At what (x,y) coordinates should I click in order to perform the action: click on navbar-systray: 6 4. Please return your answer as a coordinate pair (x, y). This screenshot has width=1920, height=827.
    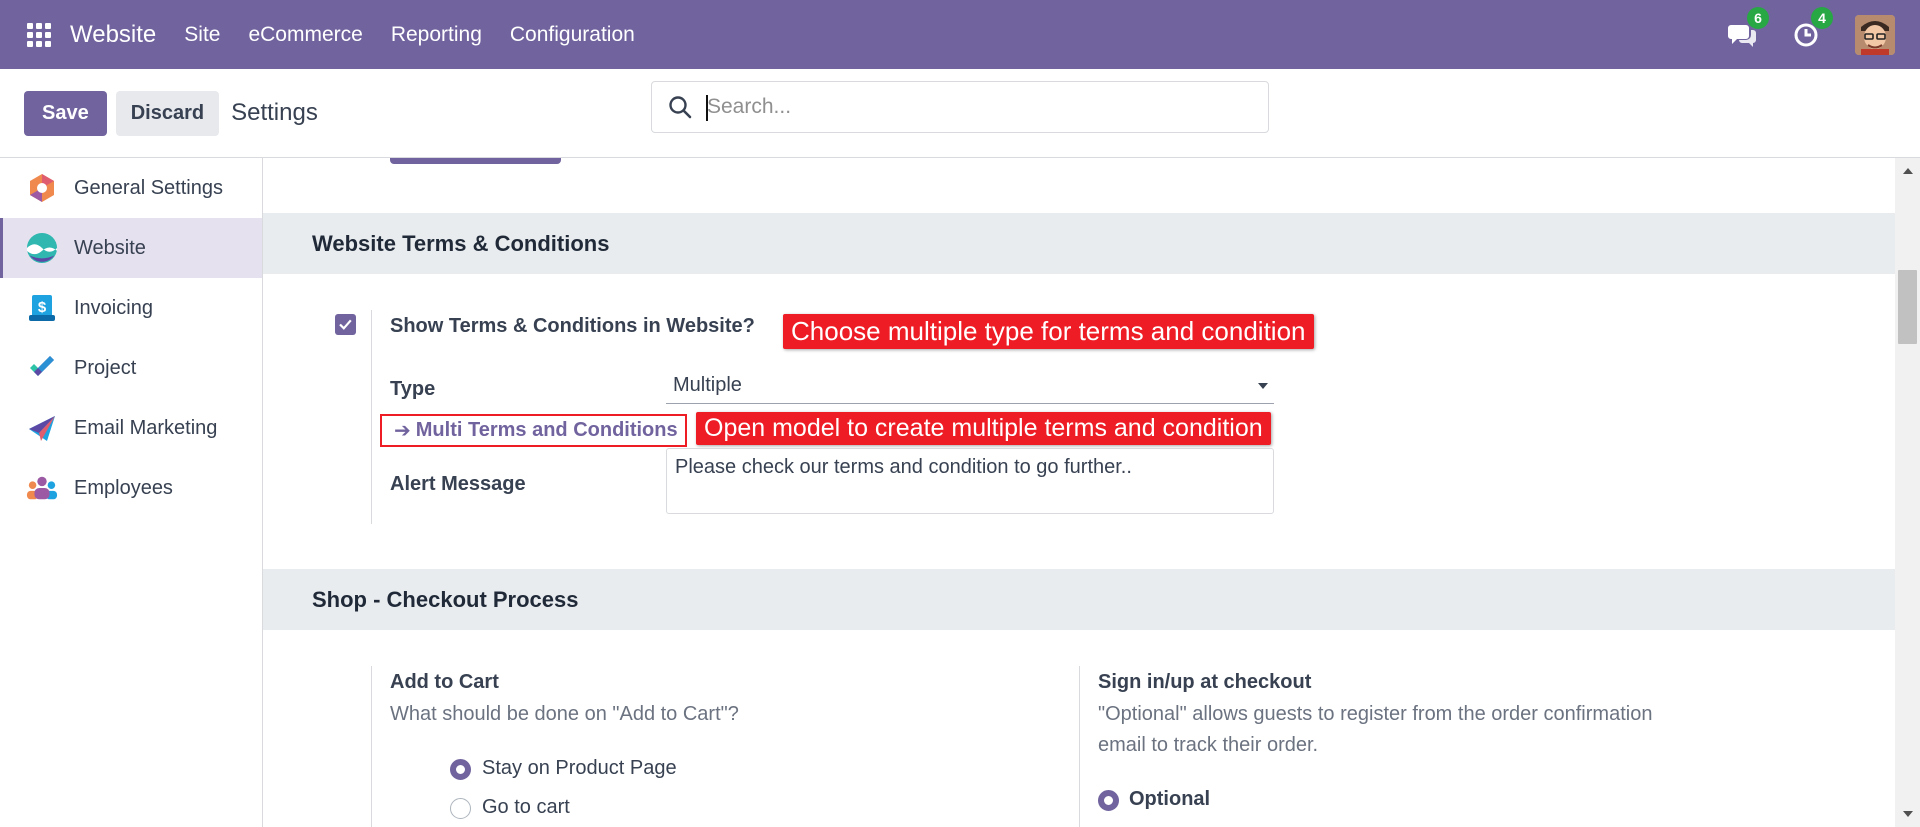
    Looking at the image, I should click on (1823, 34).